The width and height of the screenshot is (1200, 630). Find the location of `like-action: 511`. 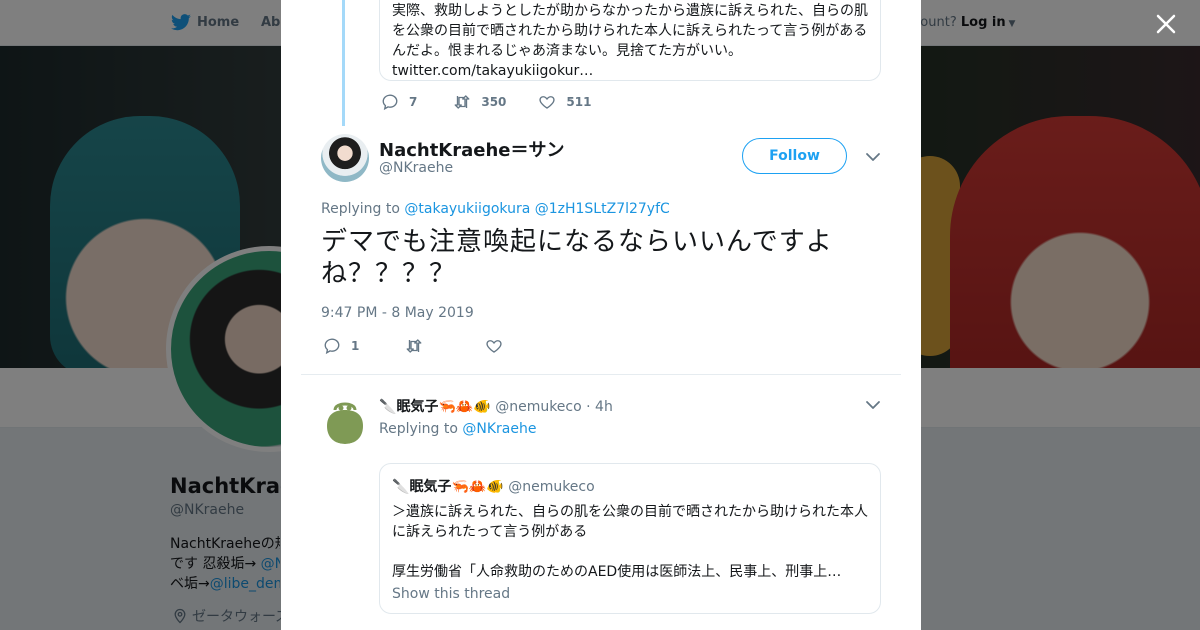

like-action: 511 is located at coordinates (564, 102).